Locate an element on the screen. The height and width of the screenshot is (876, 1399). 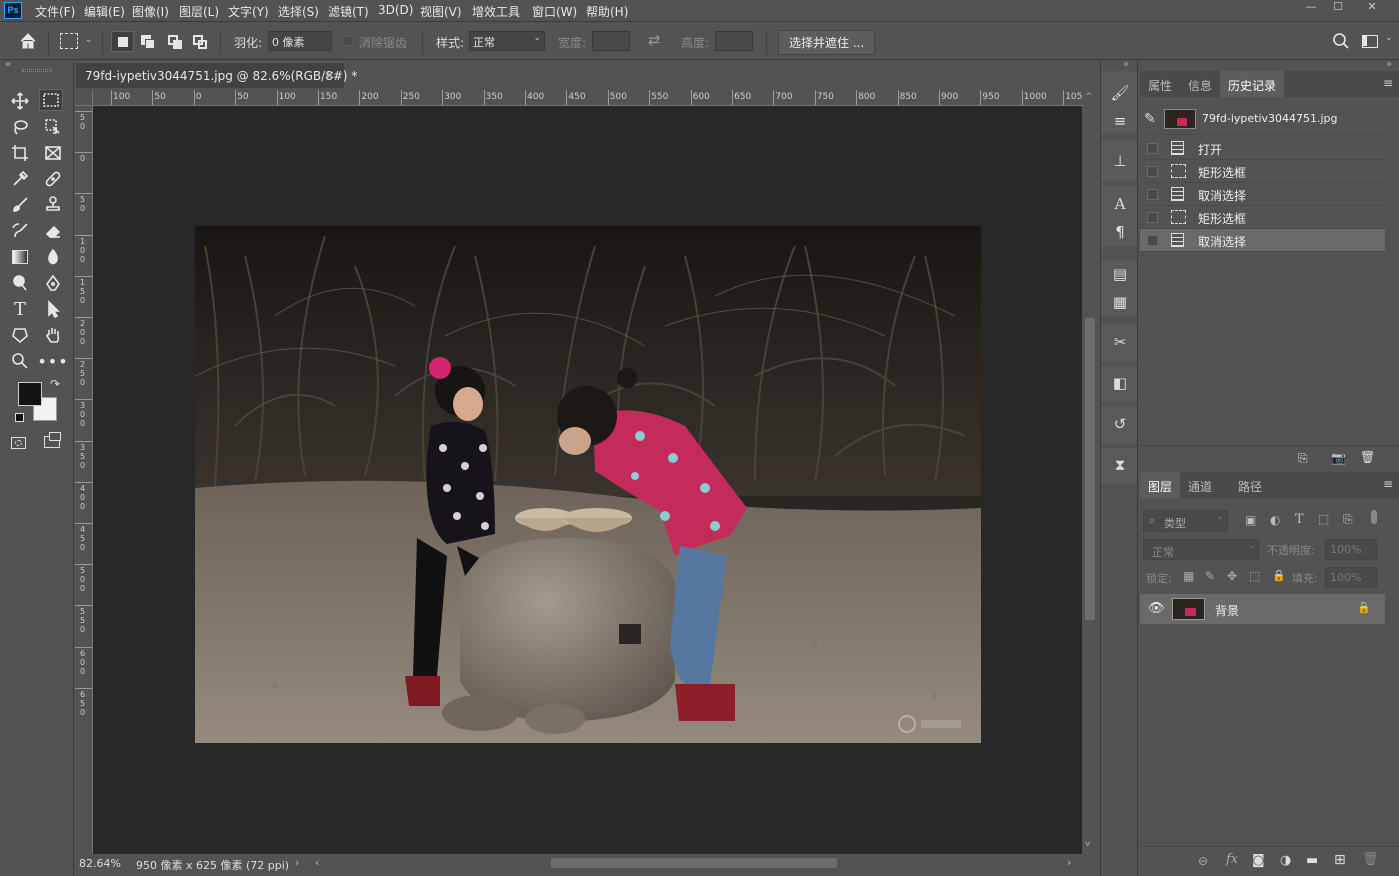
paragraph-icon: ¶ is located at coordinates (1120, 232).